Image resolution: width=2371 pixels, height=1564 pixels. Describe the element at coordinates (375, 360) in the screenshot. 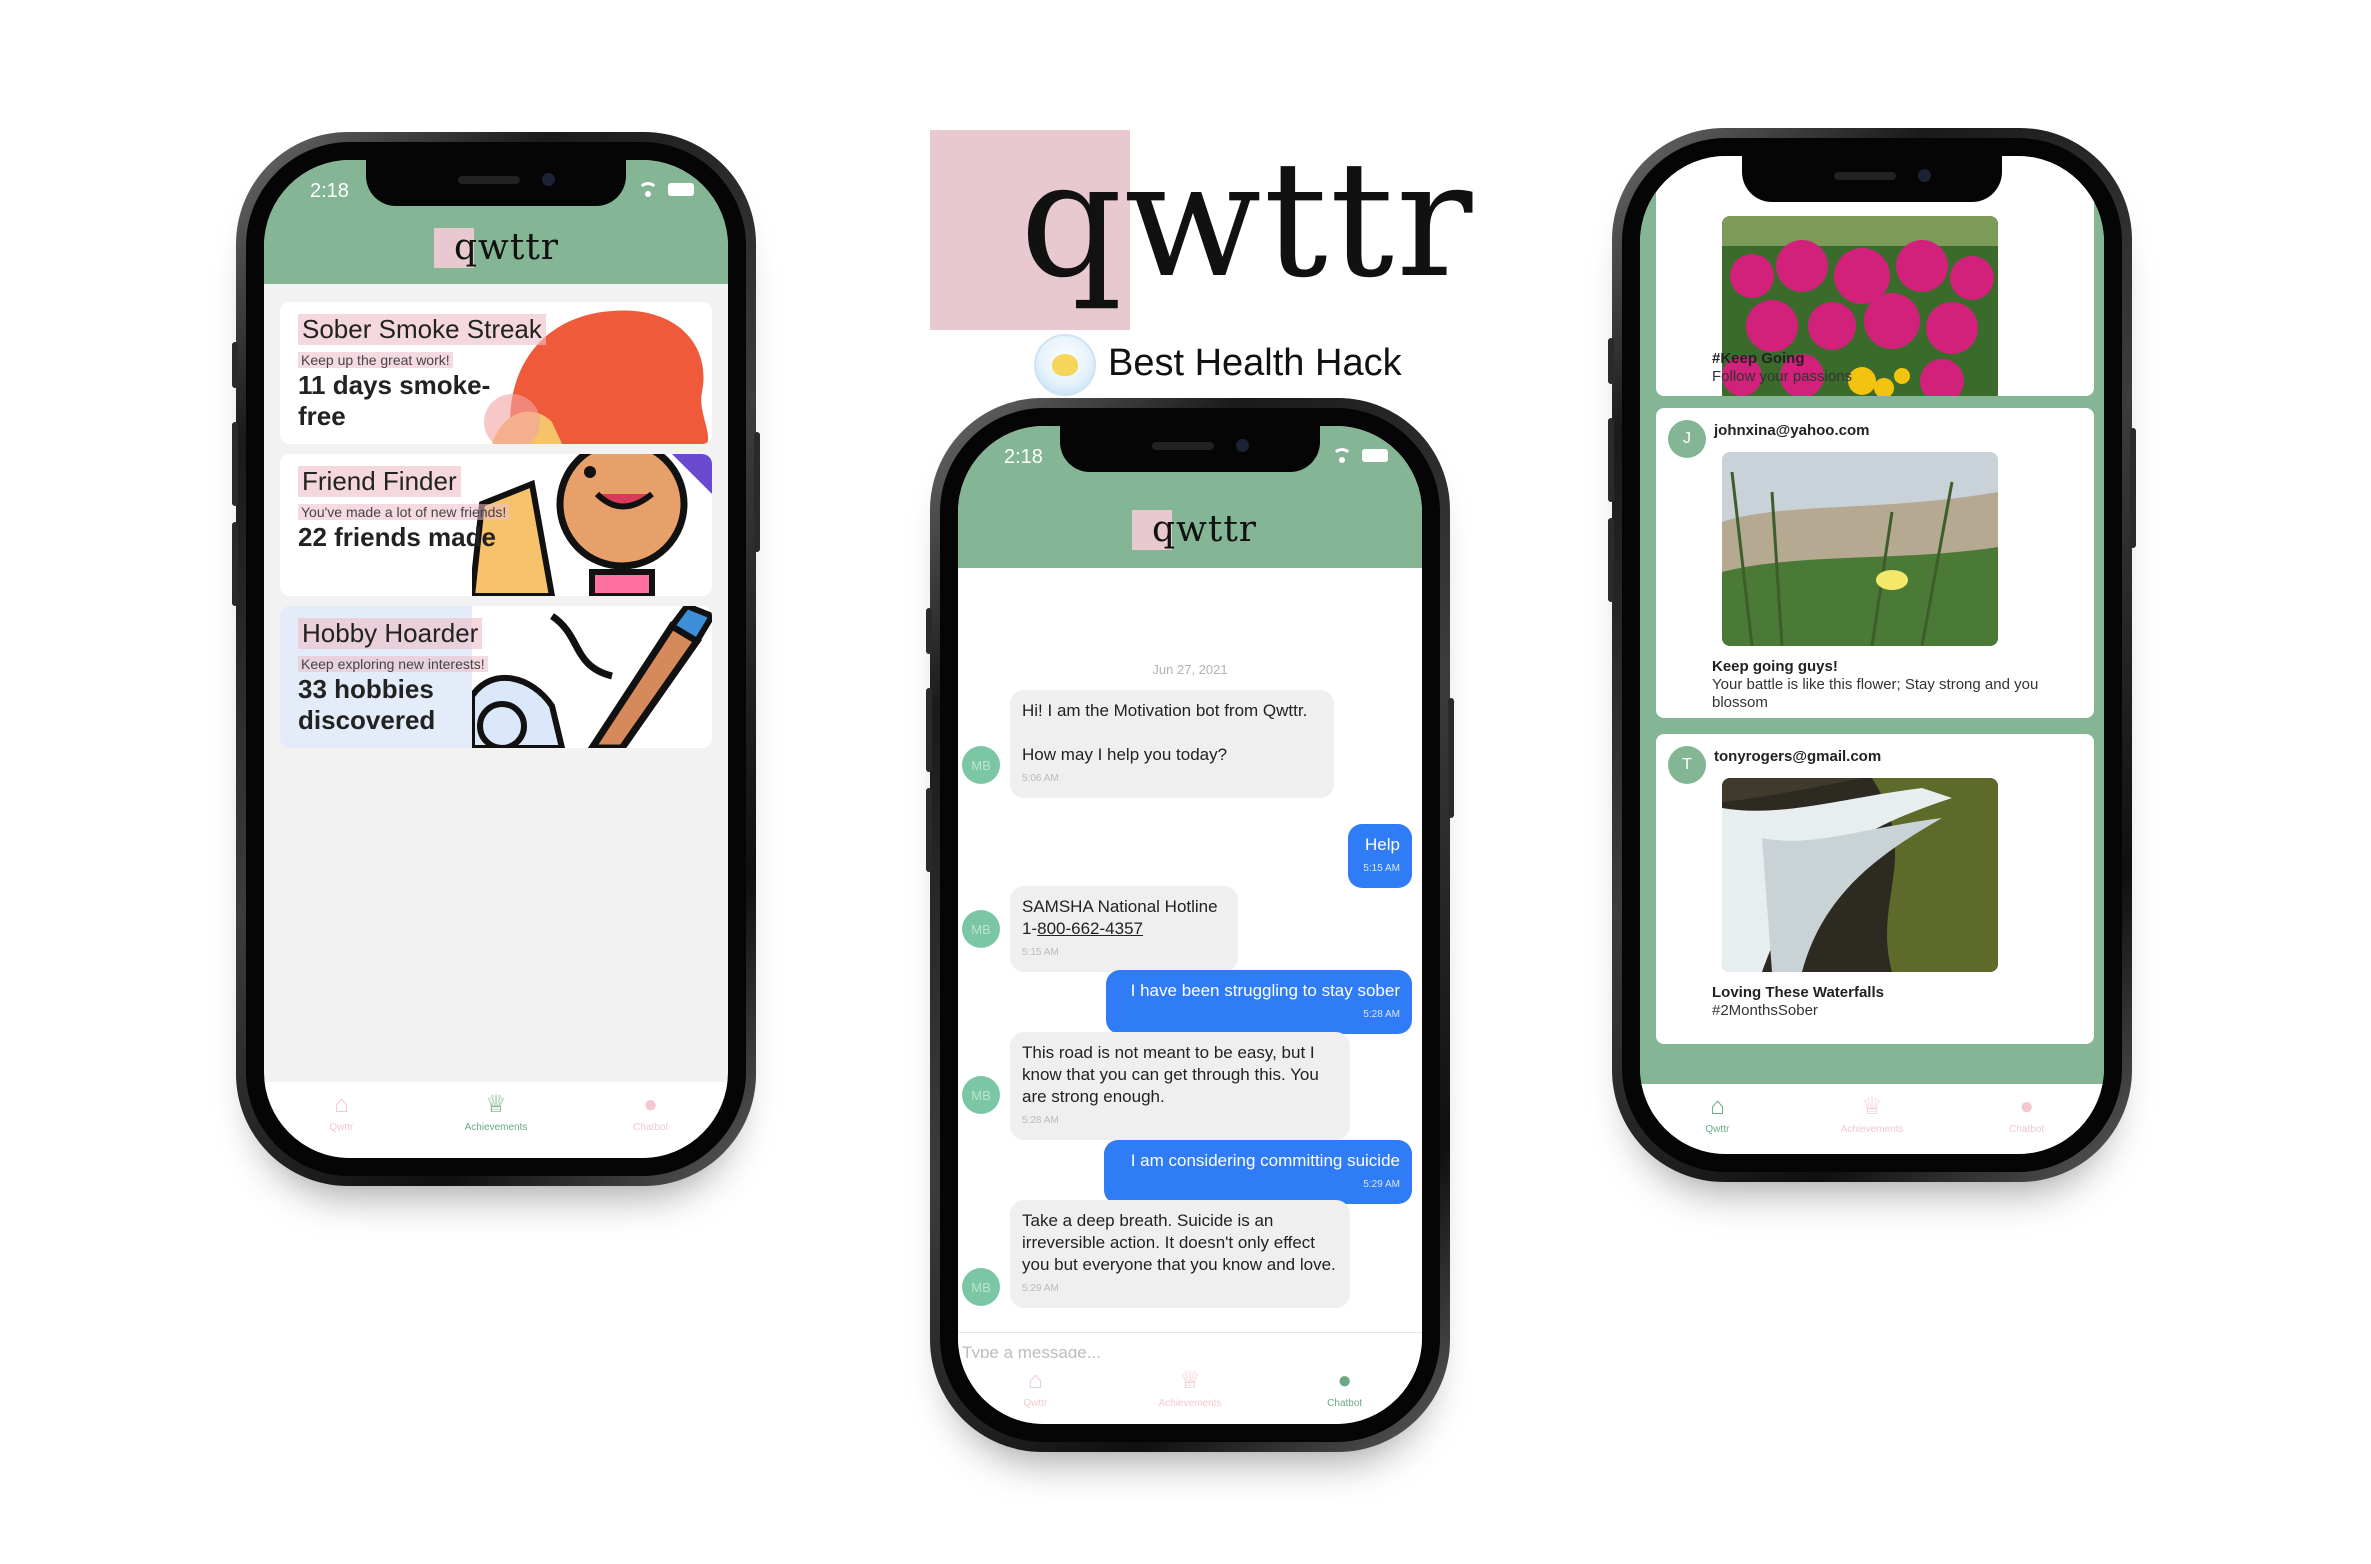

I see `achievement-subtitle: Keep up the great work!` at that location.